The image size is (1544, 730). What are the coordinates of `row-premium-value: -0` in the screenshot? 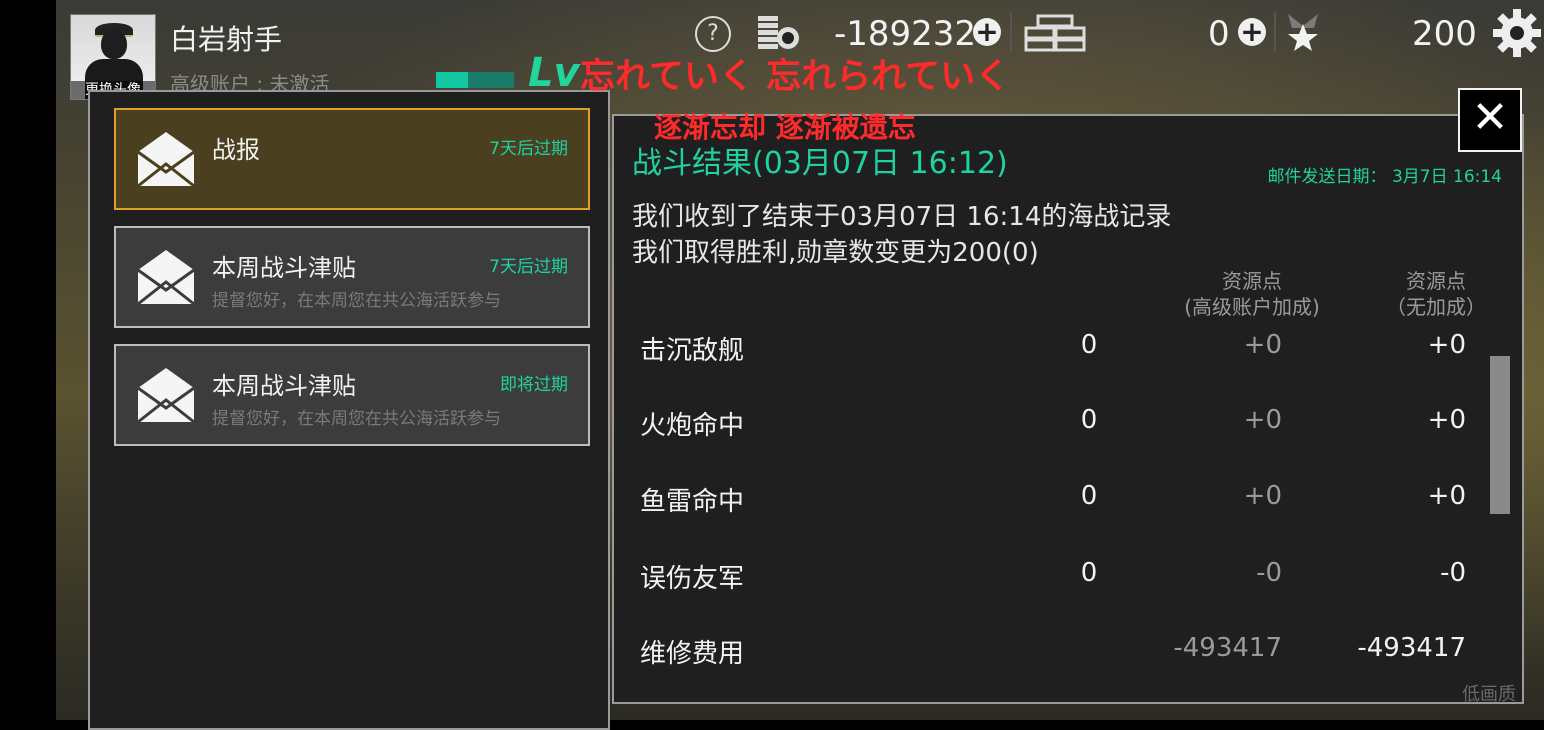 It's located at (1269, 573).